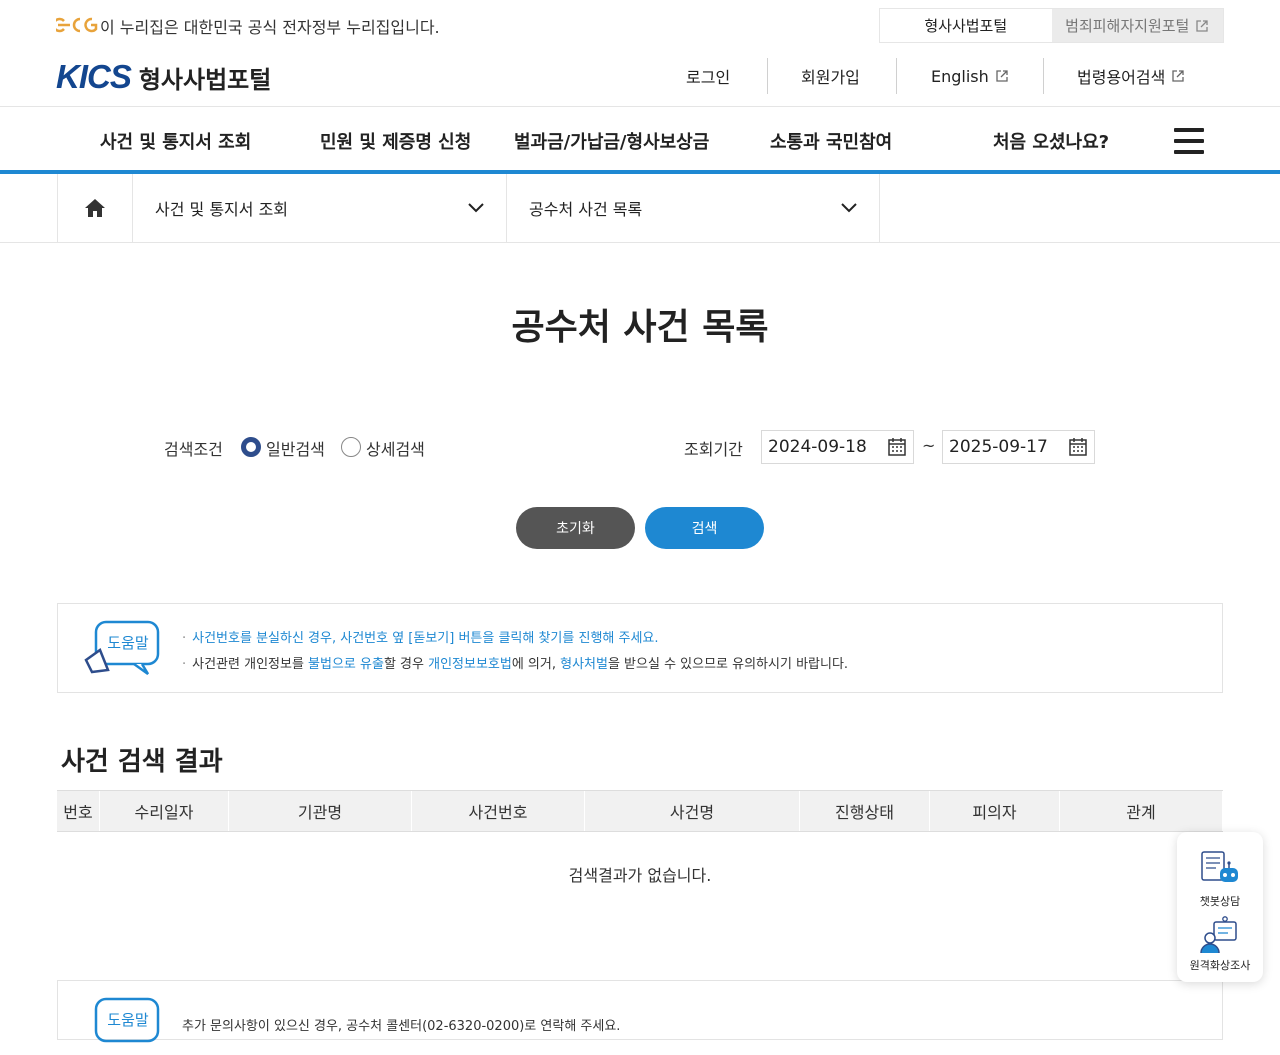  What do you see at coordinates (320, 811) in the screenshot?
I see `column-header: 기관명` at bounding box center [320, 811].